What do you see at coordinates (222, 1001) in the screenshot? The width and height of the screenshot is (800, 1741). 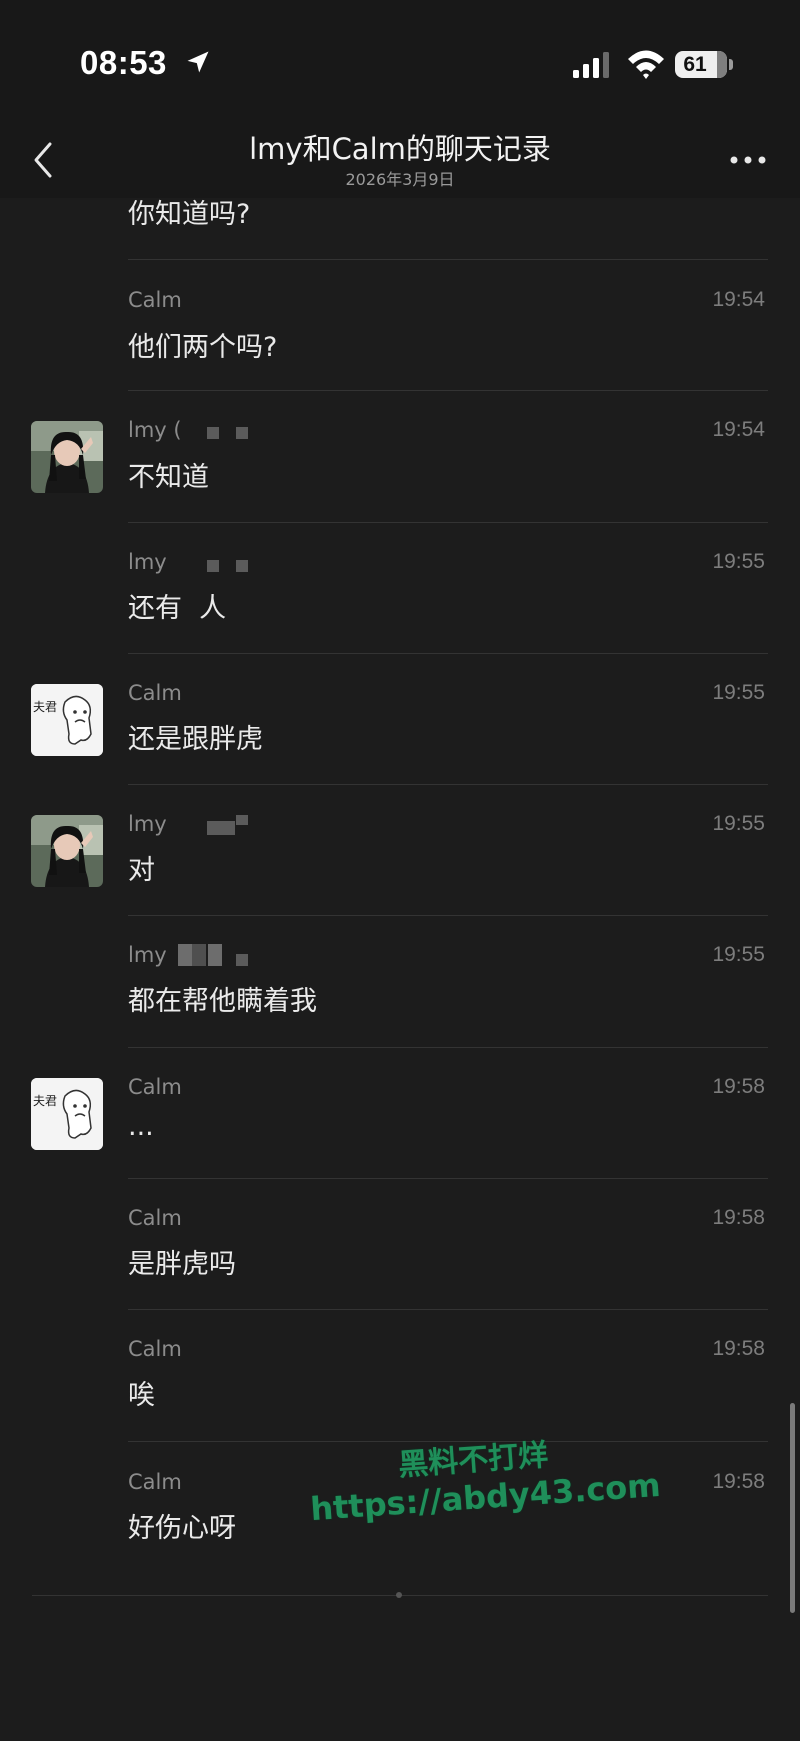 I see `message-text: 都在帮他瞒着我` at bounding box center [222, 1001].